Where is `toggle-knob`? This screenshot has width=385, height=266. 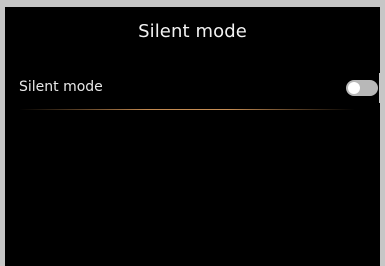
toggle-knob is located at coordinates (354, 88).